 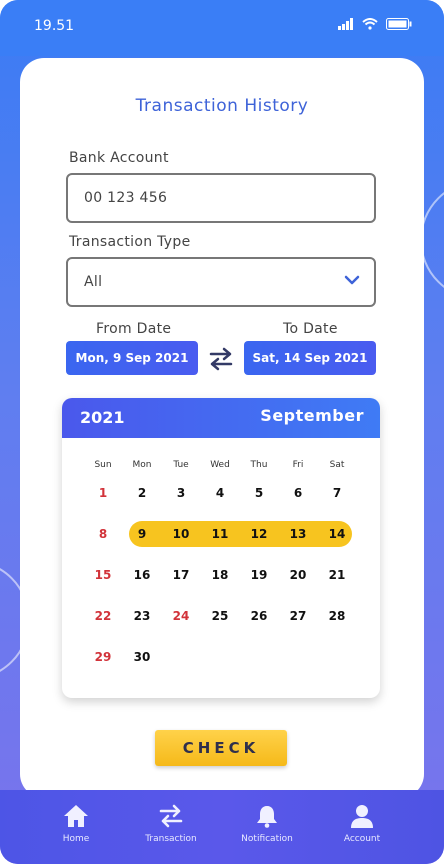 I want to click on calendar-header: 2021 September, so click(x=221, y=418).